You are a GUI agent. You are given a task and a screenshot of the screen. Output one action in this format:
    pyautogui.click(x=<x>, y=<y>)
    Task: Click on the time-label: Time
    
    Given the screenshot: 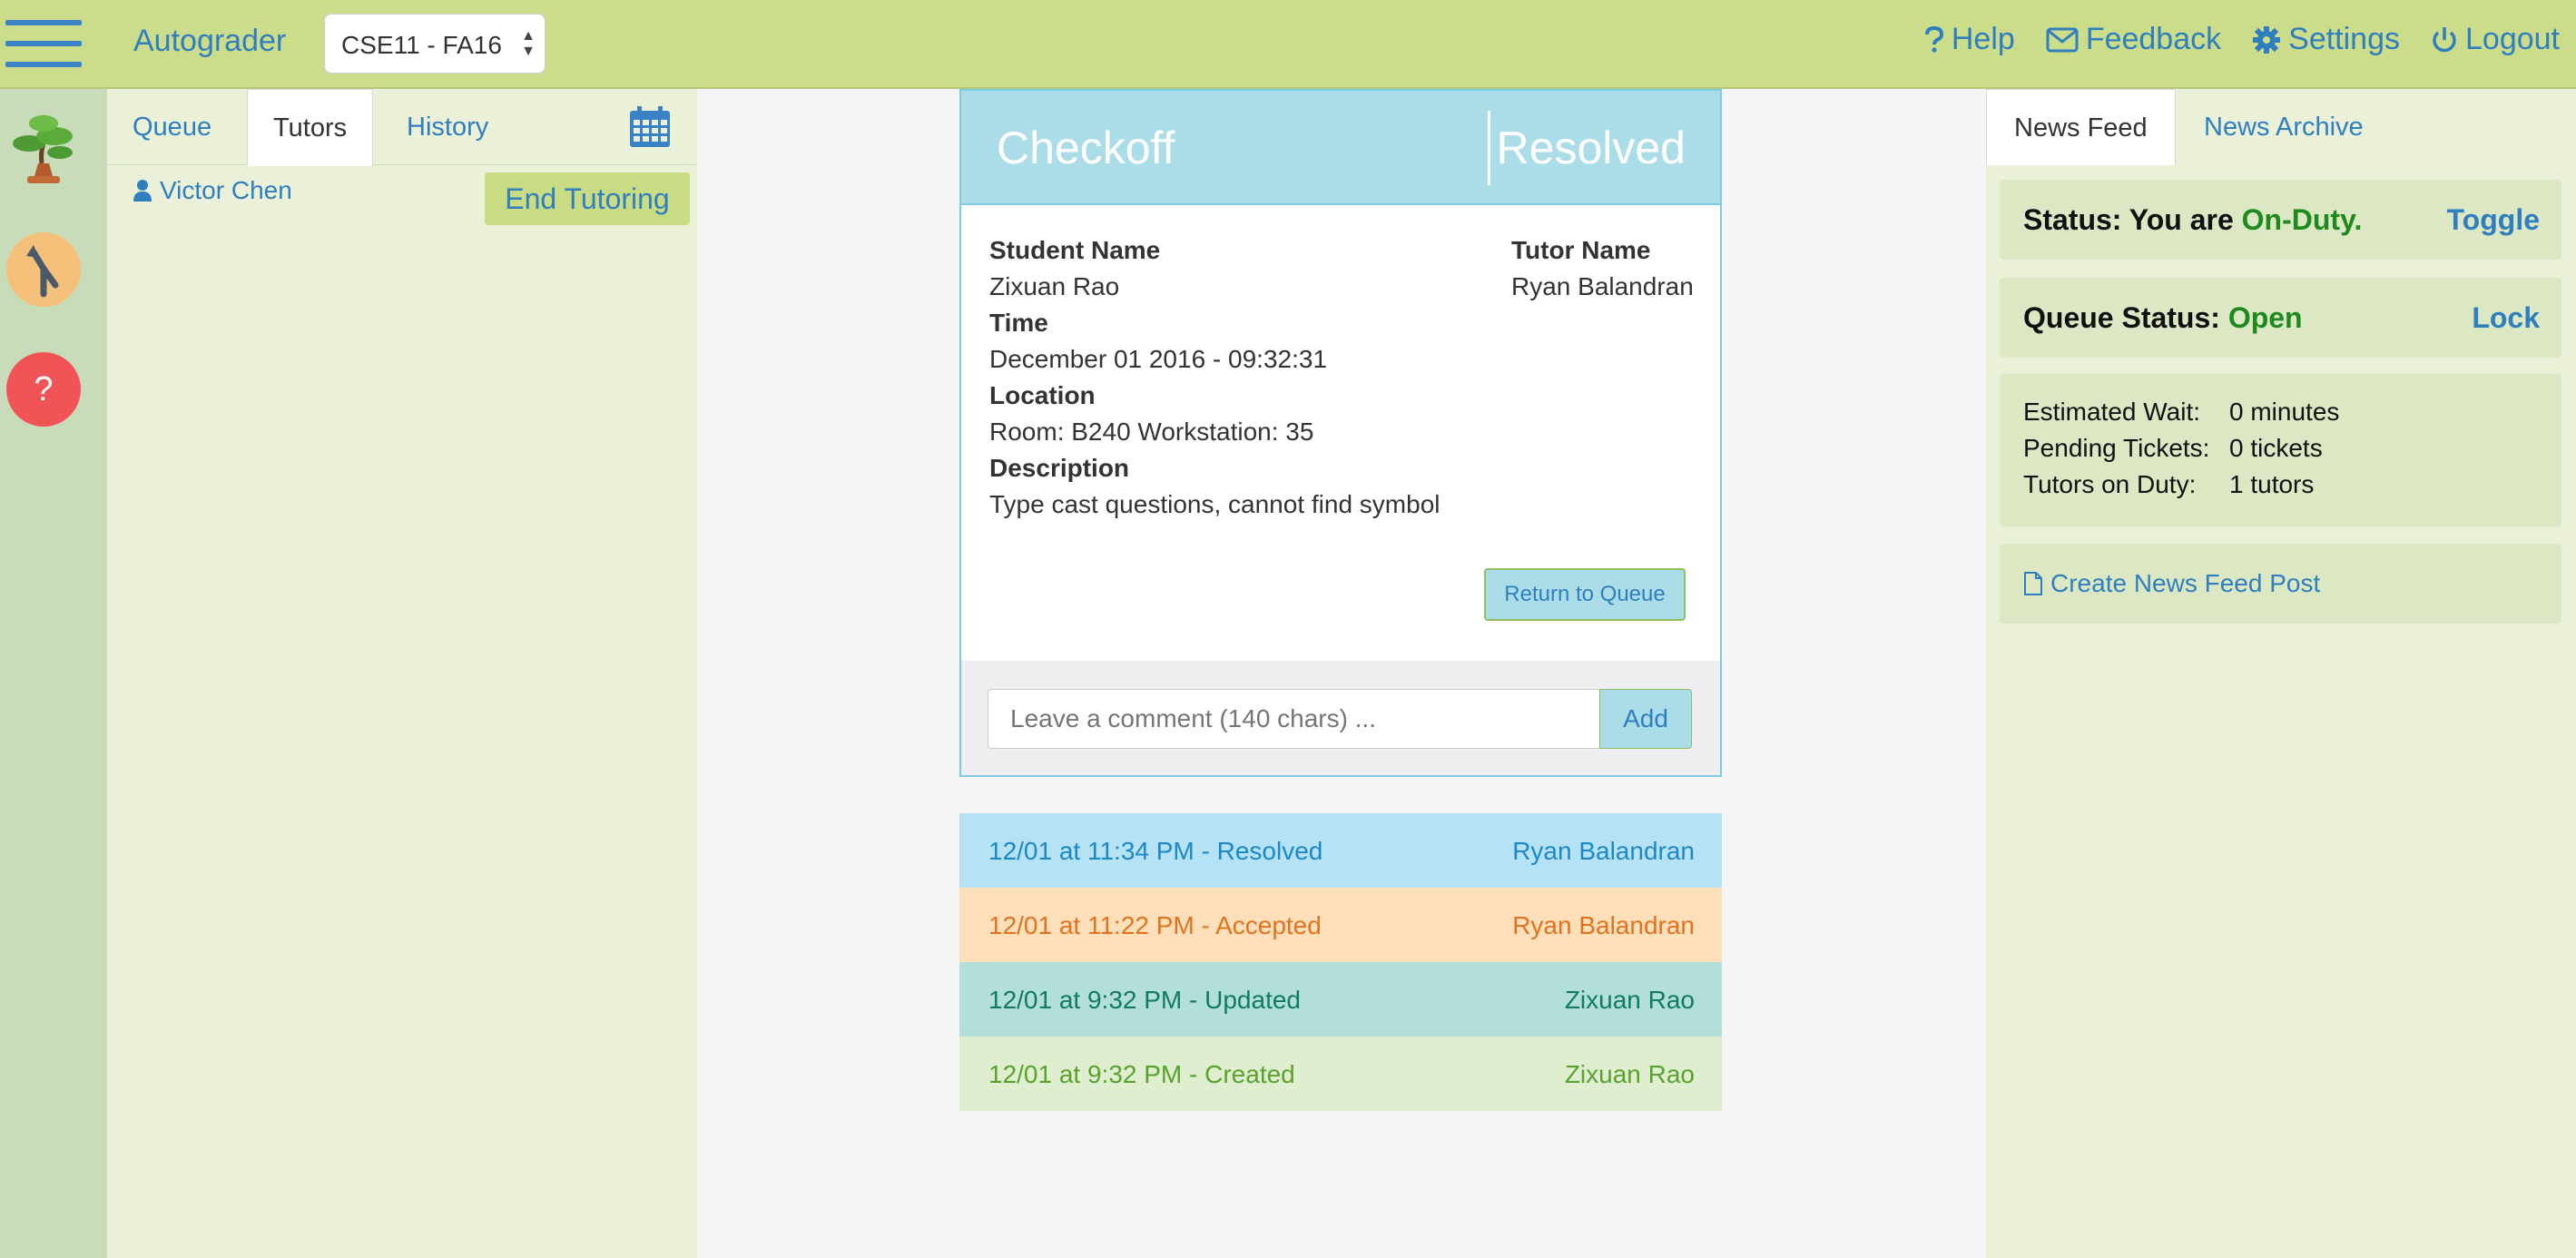 What is the action you would take?
    pyautogui.click(x=1018, y=323)
    